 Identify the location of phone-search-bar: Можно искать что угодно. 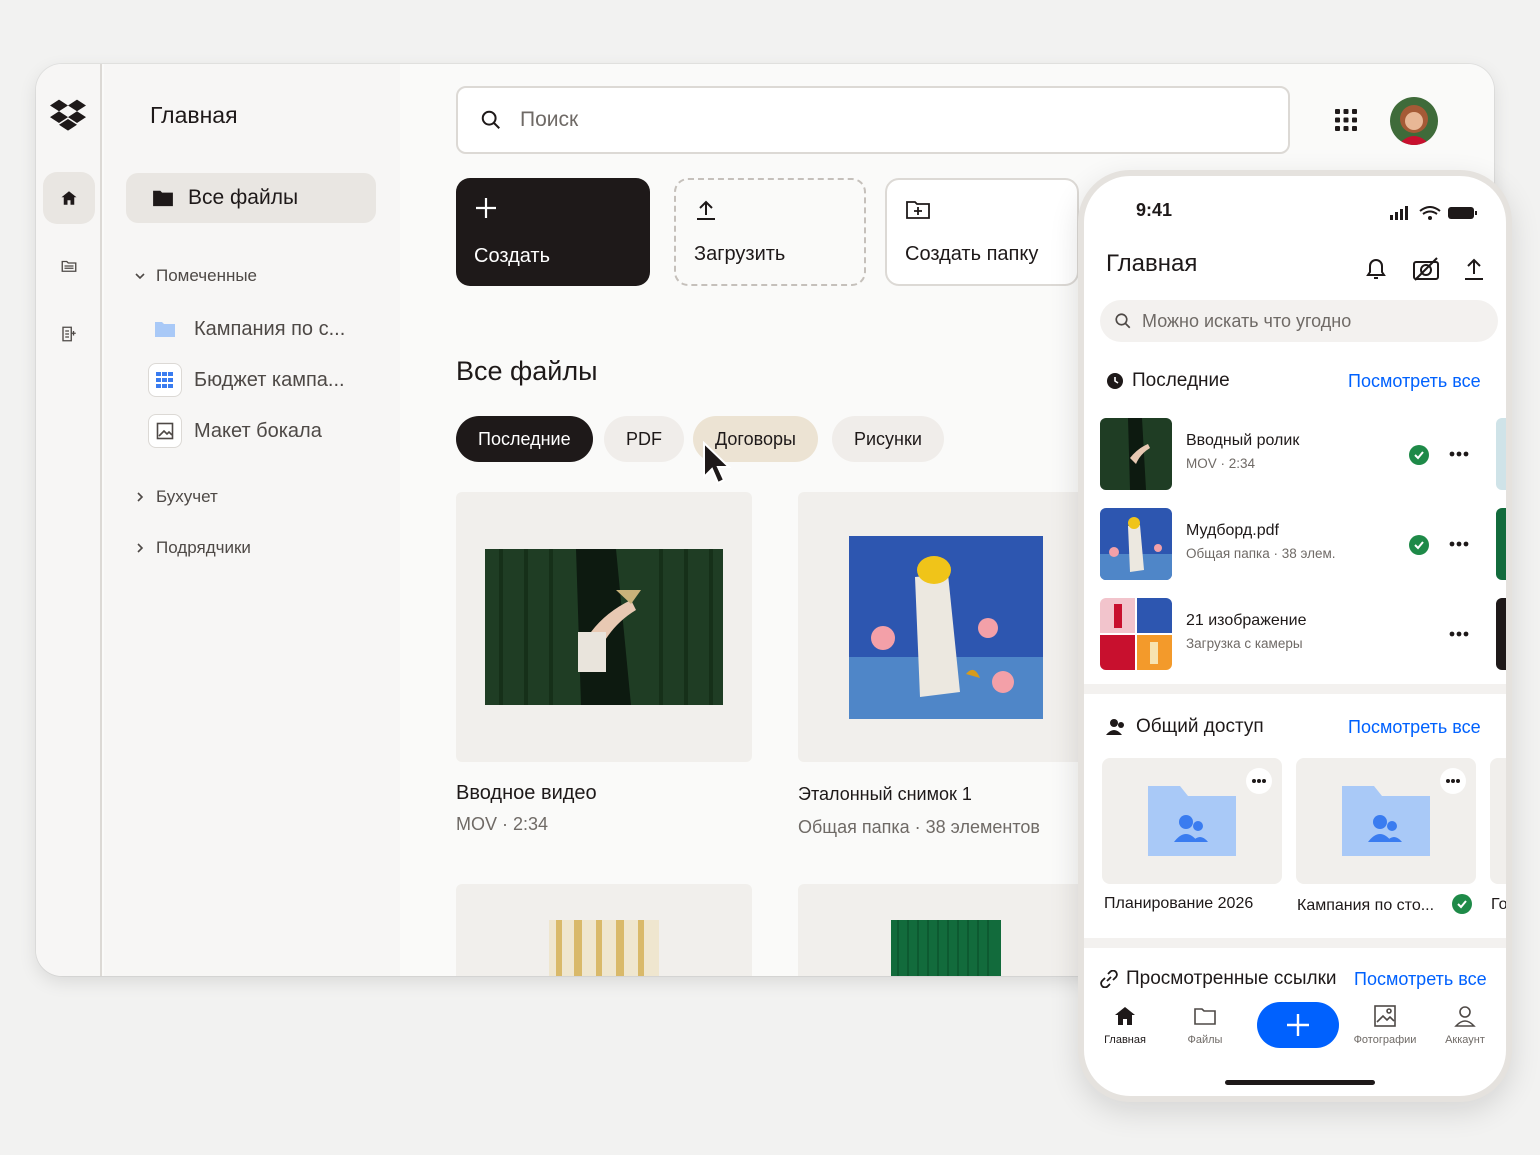
(1299, 321).